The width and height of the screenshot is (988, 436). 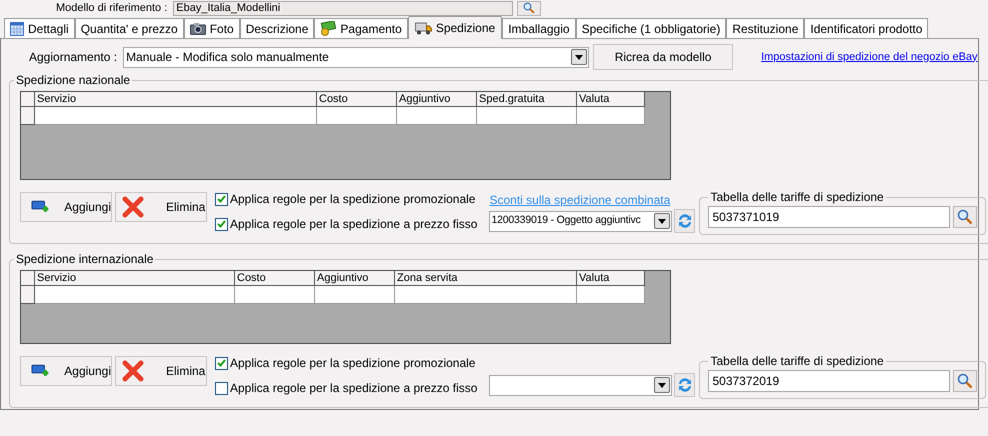 I want to click on group-title: Spedizione internazionale, so click(x=84, y=259).